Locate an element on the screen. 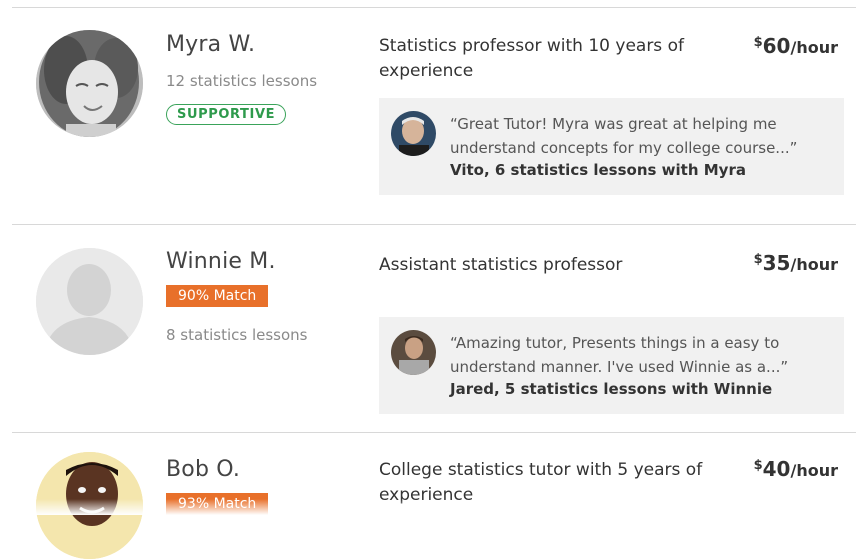 This screenshot has height=559, width=856. tutor-headline: Assistant statistics professor is located at coordinates (501, 265).